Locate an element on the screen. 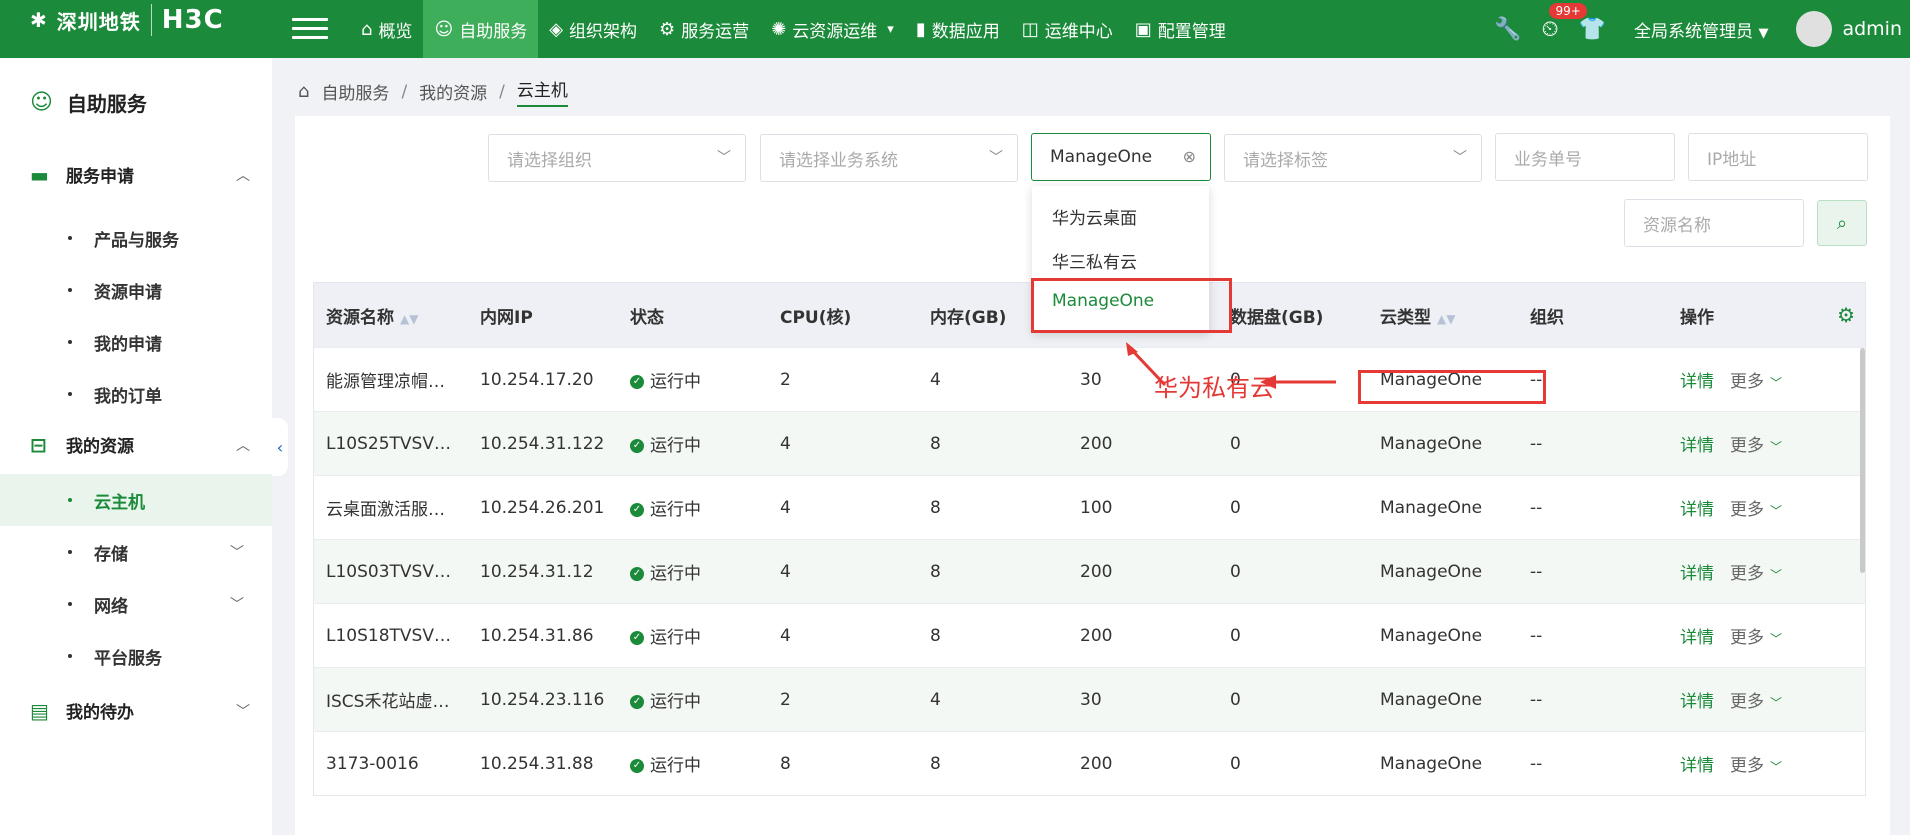 The image size is (1910, 835). search-icon: ⌕ is located at coordinates (1842, 223).